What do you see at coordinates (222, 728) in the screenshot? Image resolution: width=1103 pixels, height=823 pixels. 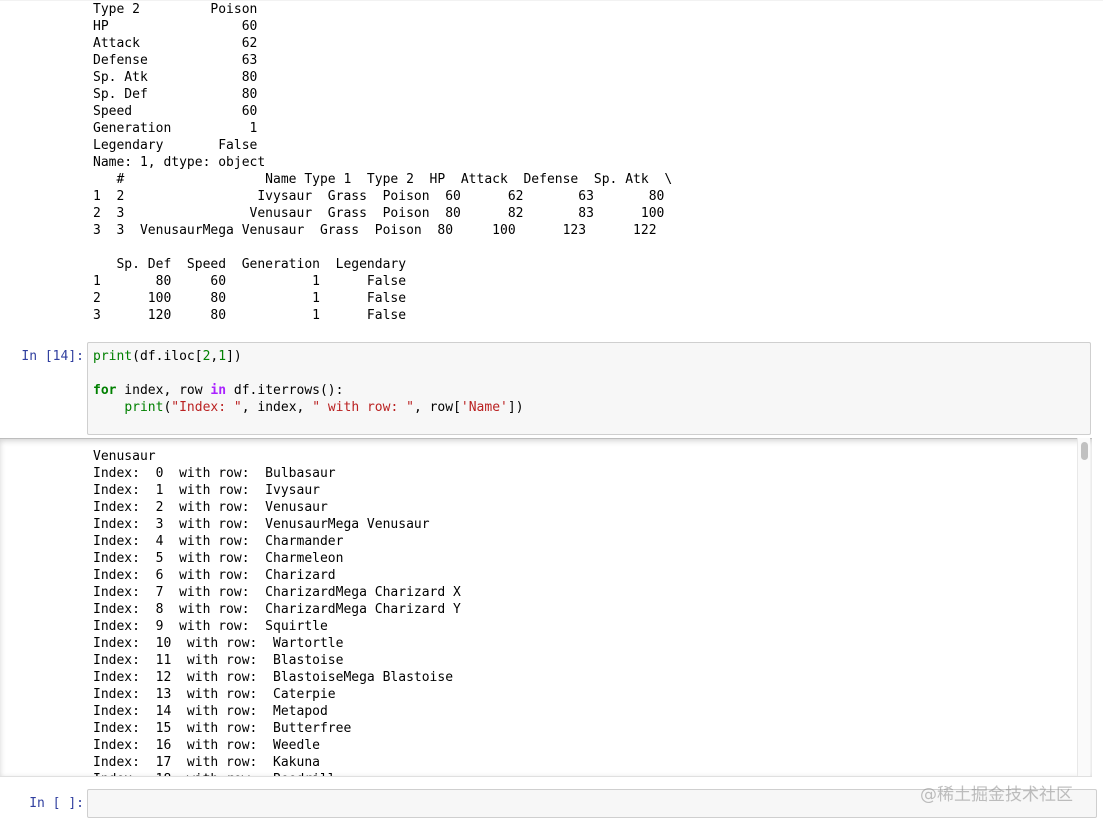 I see `output-line: Index: 15 with row: Butterfree` at bounding box center [222, 728].